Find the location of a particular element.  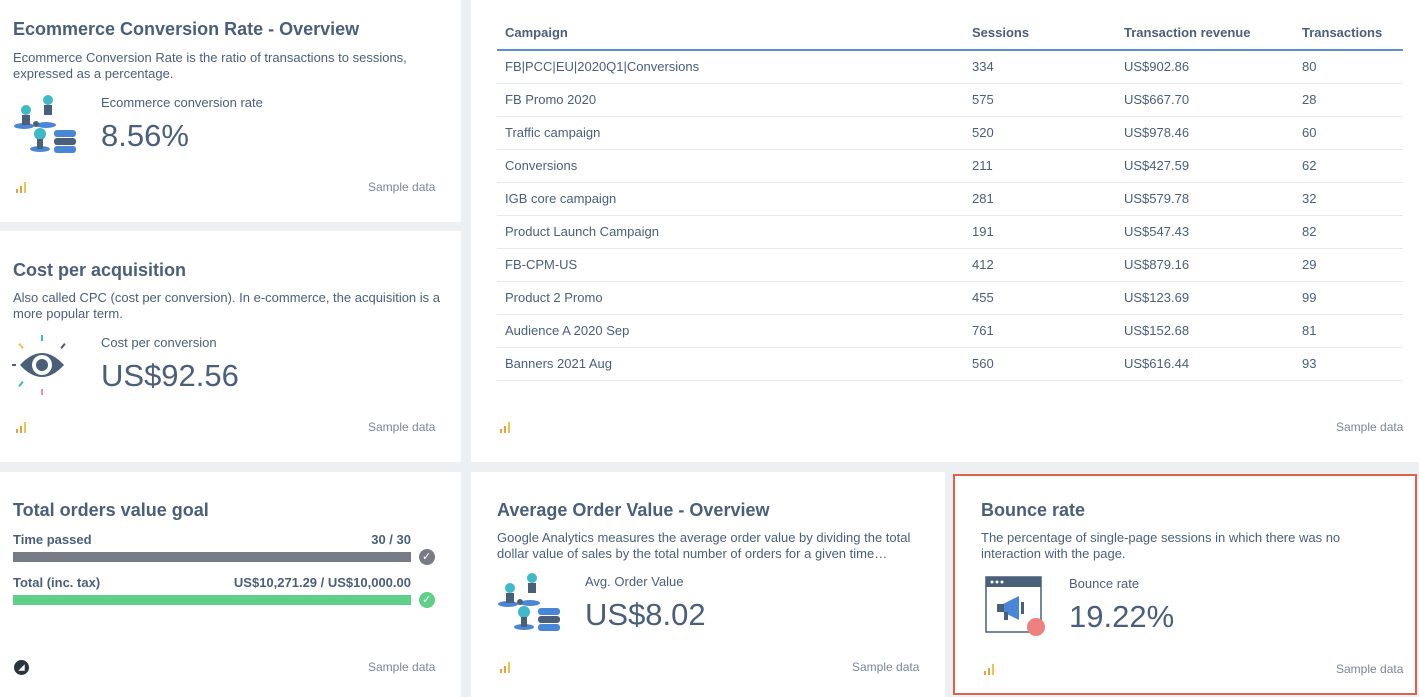

card-title: Bounce rate is located at coordinates (1033, 510).